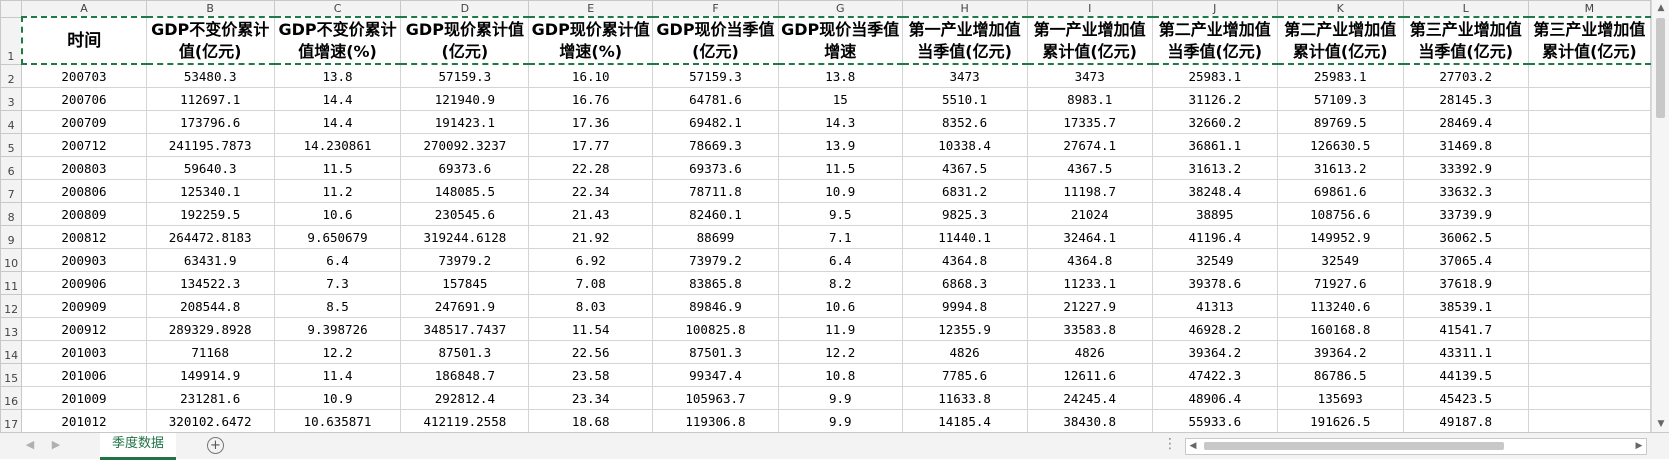 The image size is (1669, 460). Describe the element at coordinates (84, 260) in the screenshot. I see `data-cell: 200903` at that location.